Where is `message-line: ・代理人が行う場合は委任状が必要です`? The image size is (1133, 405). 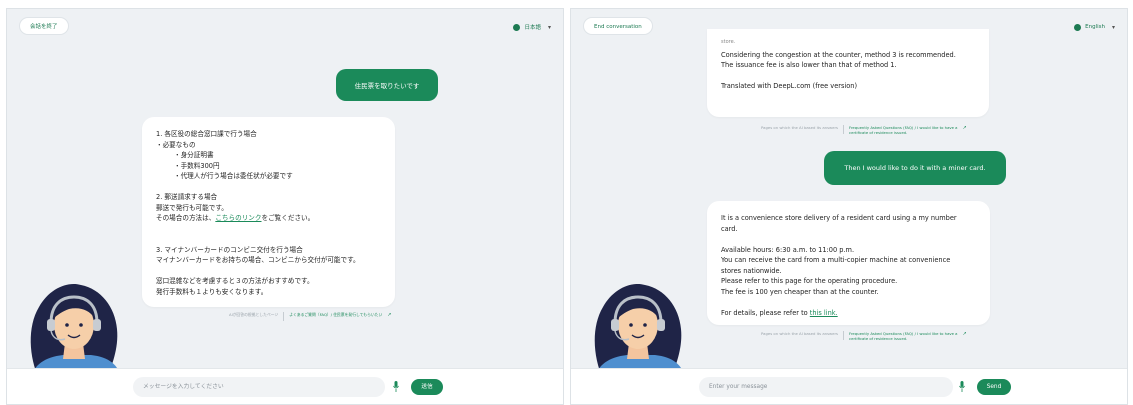 message-line: ・代理人が行う場合は委任状が必要です is located at coordinates (233, 176).